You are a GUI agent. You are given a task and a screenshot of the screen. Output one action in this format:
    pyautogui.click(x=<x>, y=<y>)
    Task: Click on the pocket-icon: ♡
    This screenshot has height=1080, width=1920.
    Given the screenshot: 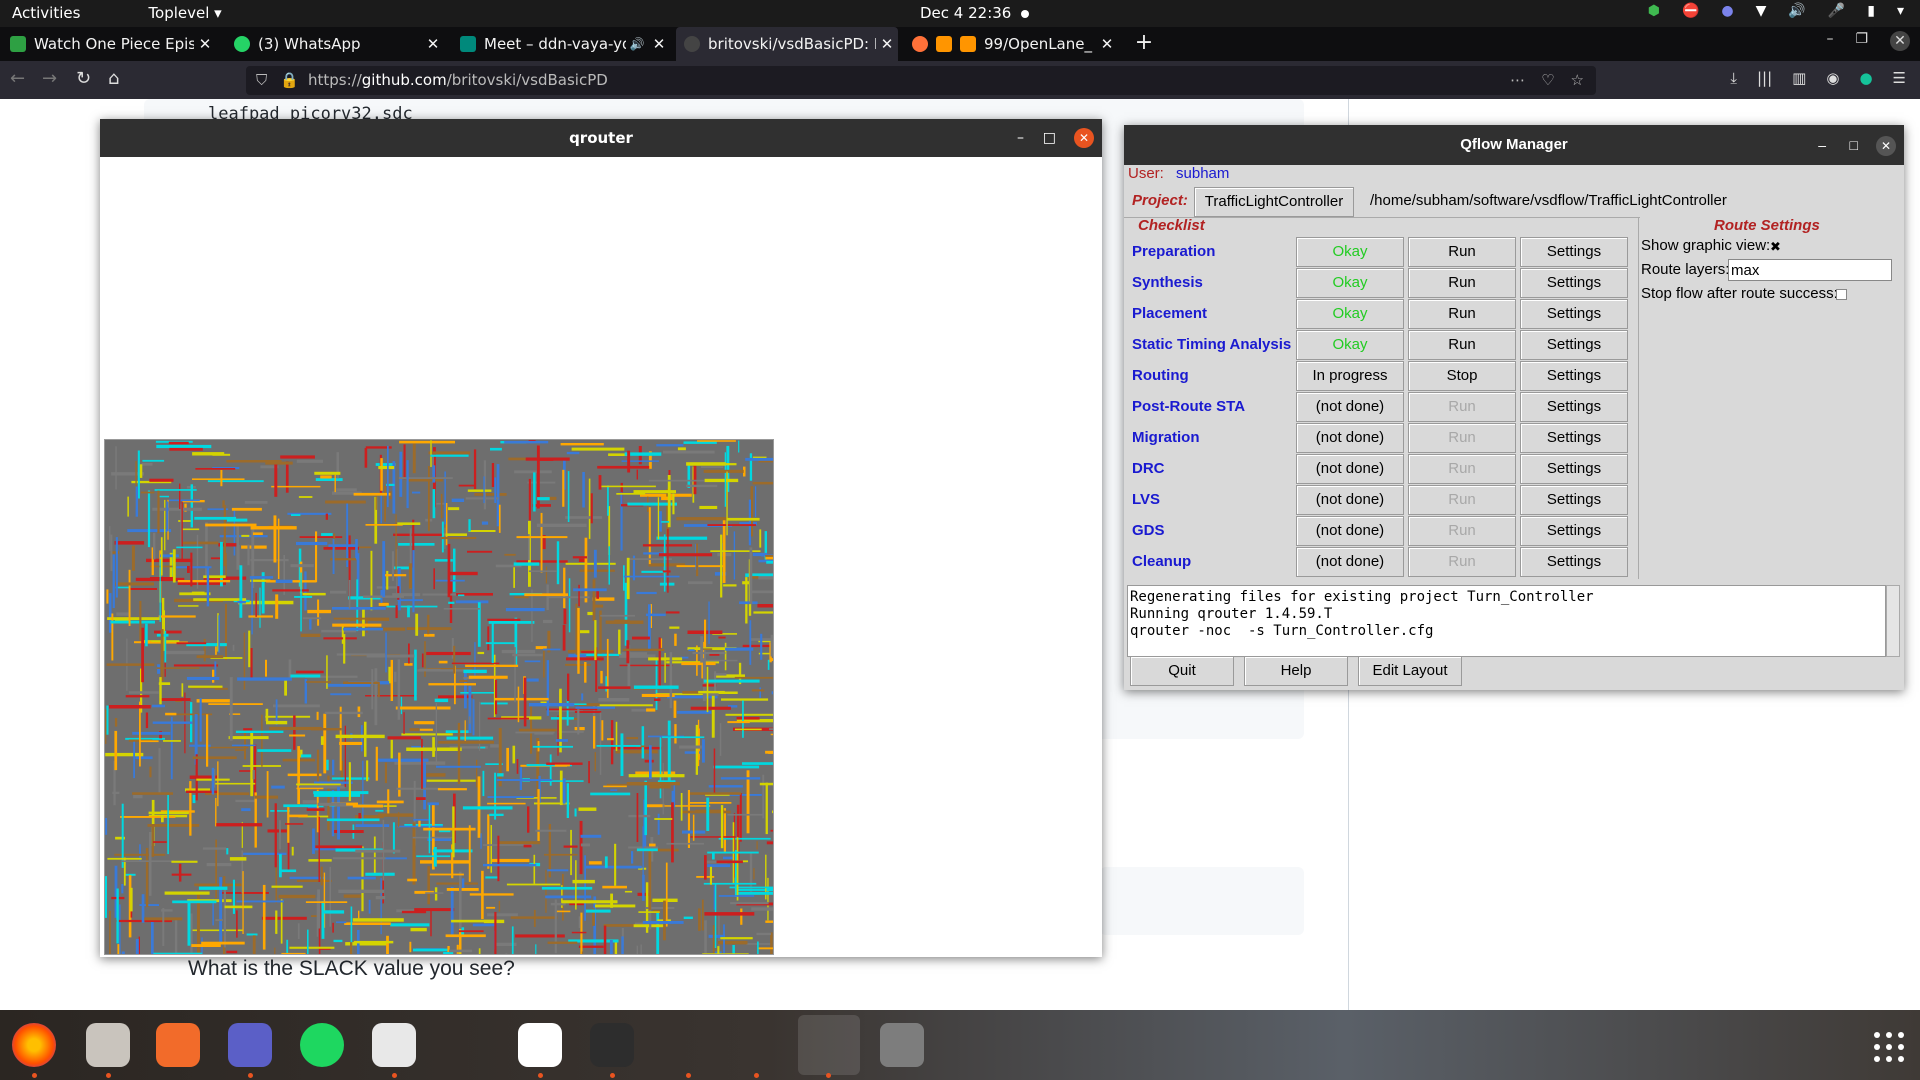 What is the action you would take?
    pyautogui.click(x=1547, y=80)
    